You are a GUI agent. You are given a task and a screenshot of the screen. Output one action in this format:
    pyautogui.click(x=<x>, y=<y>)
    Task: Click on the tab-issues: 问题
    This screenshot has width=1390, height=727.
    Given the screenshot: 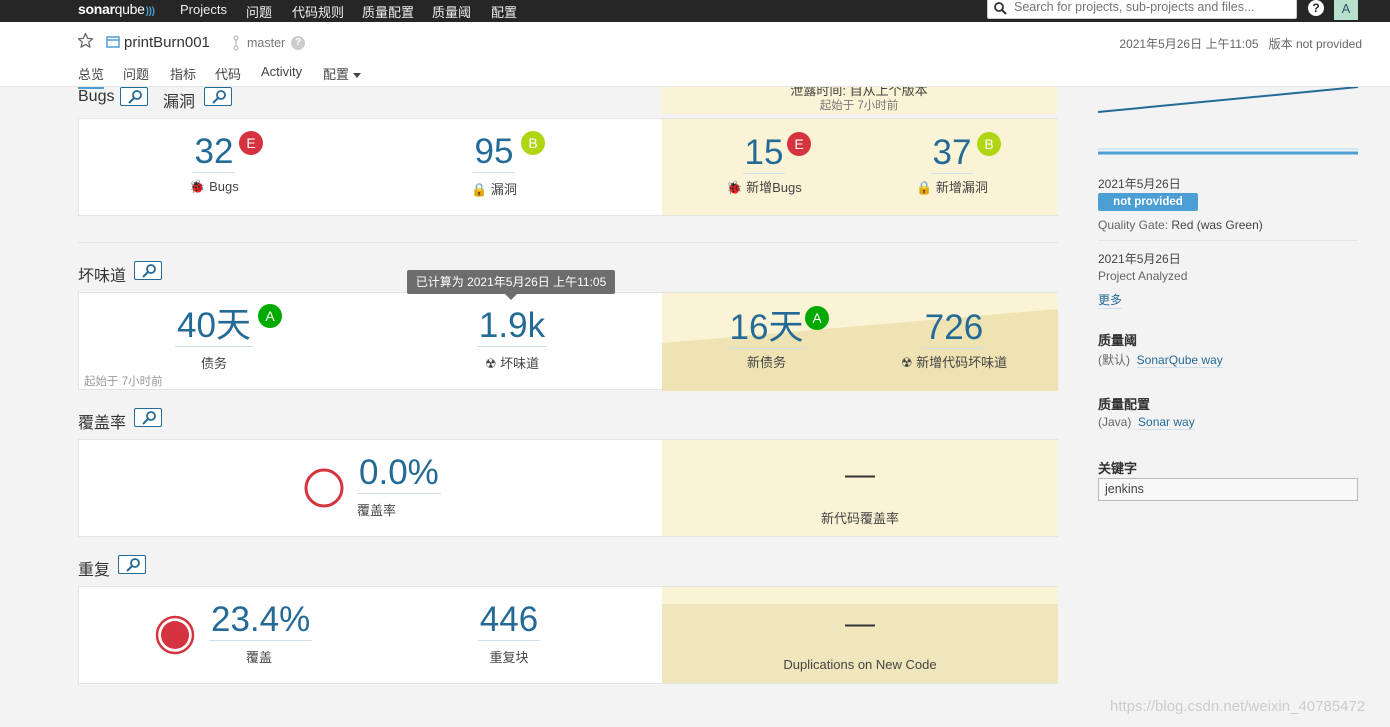 What is the action you would take?
    pyautogui.click(x=136, y=75)
    